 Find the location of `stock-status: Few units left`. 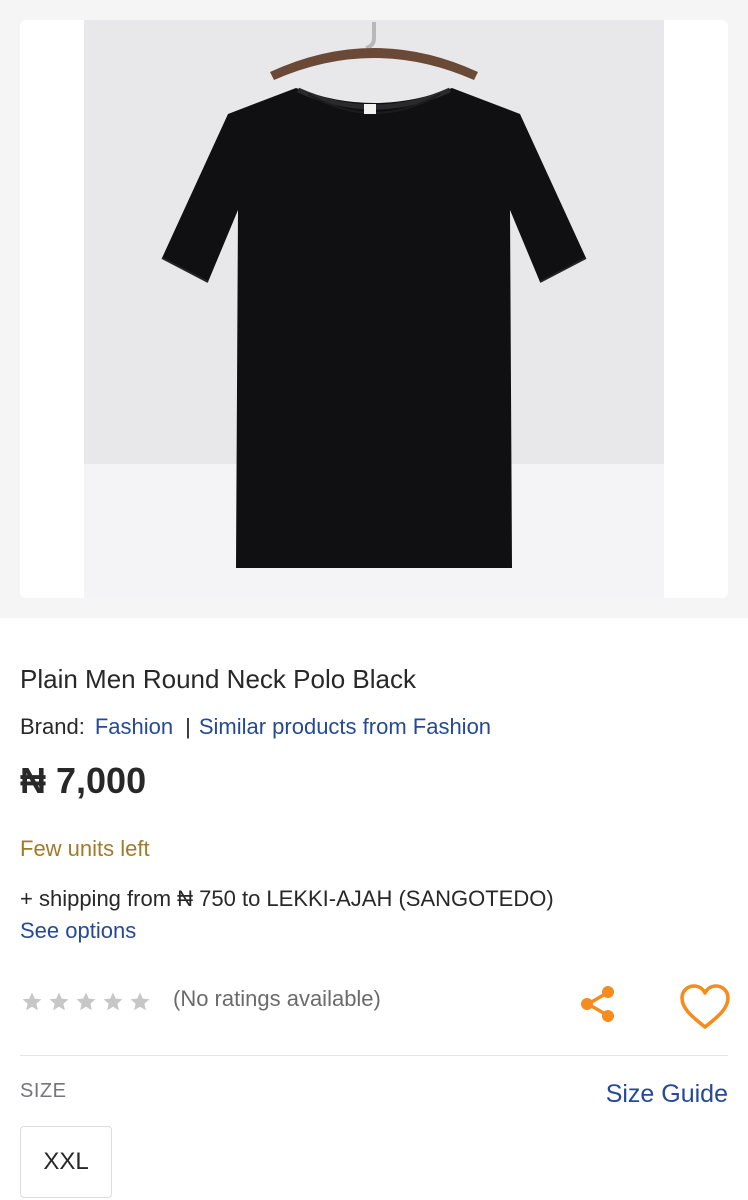

stock-status: Few units left is located at coordinates (85, 848).